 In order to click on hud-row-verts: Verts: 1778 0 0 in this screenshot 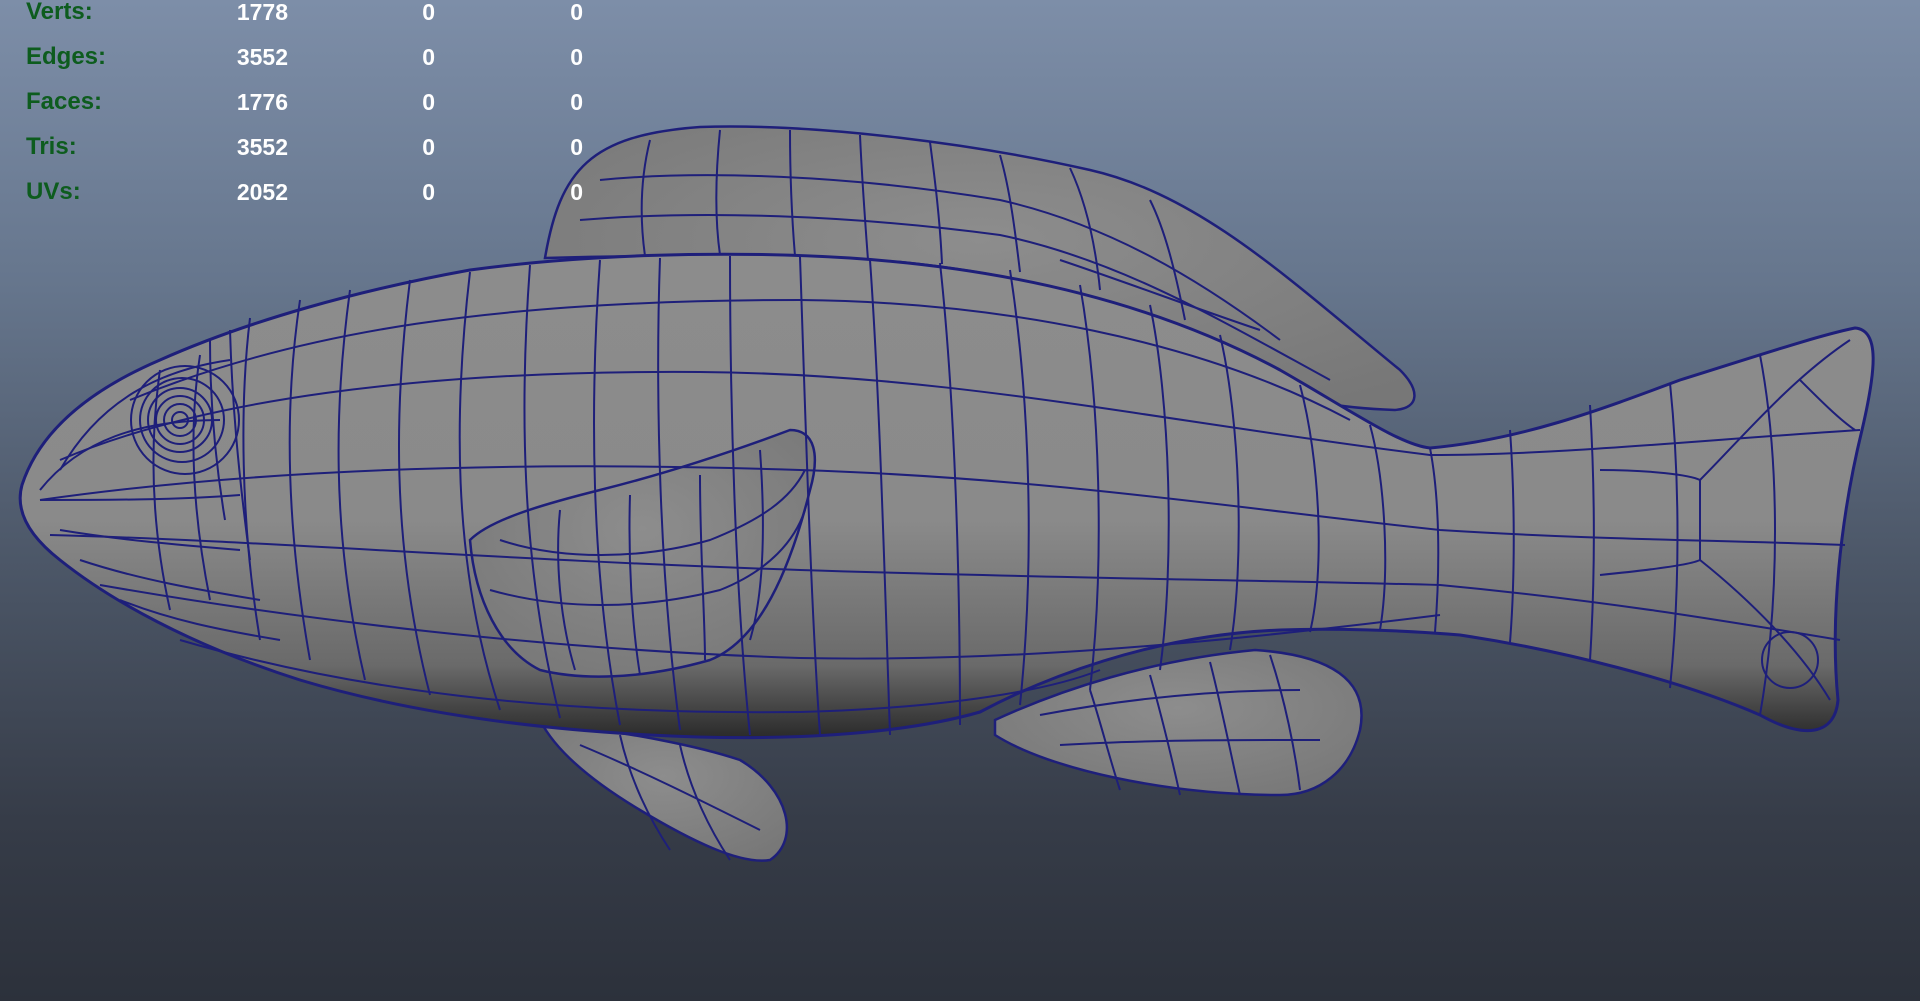, I will do `click(310, 13)`.